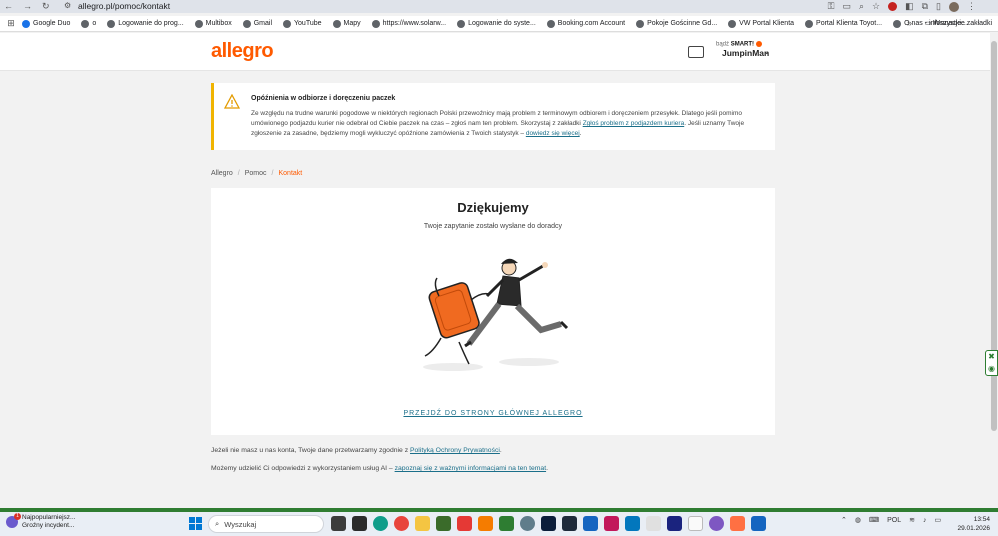 The width and height of the screenshot is (998, 536). What do you see at coordinates (88, 23) in the screenshot?
I see `bookmark-o: o` at bounding box center [88, 23].